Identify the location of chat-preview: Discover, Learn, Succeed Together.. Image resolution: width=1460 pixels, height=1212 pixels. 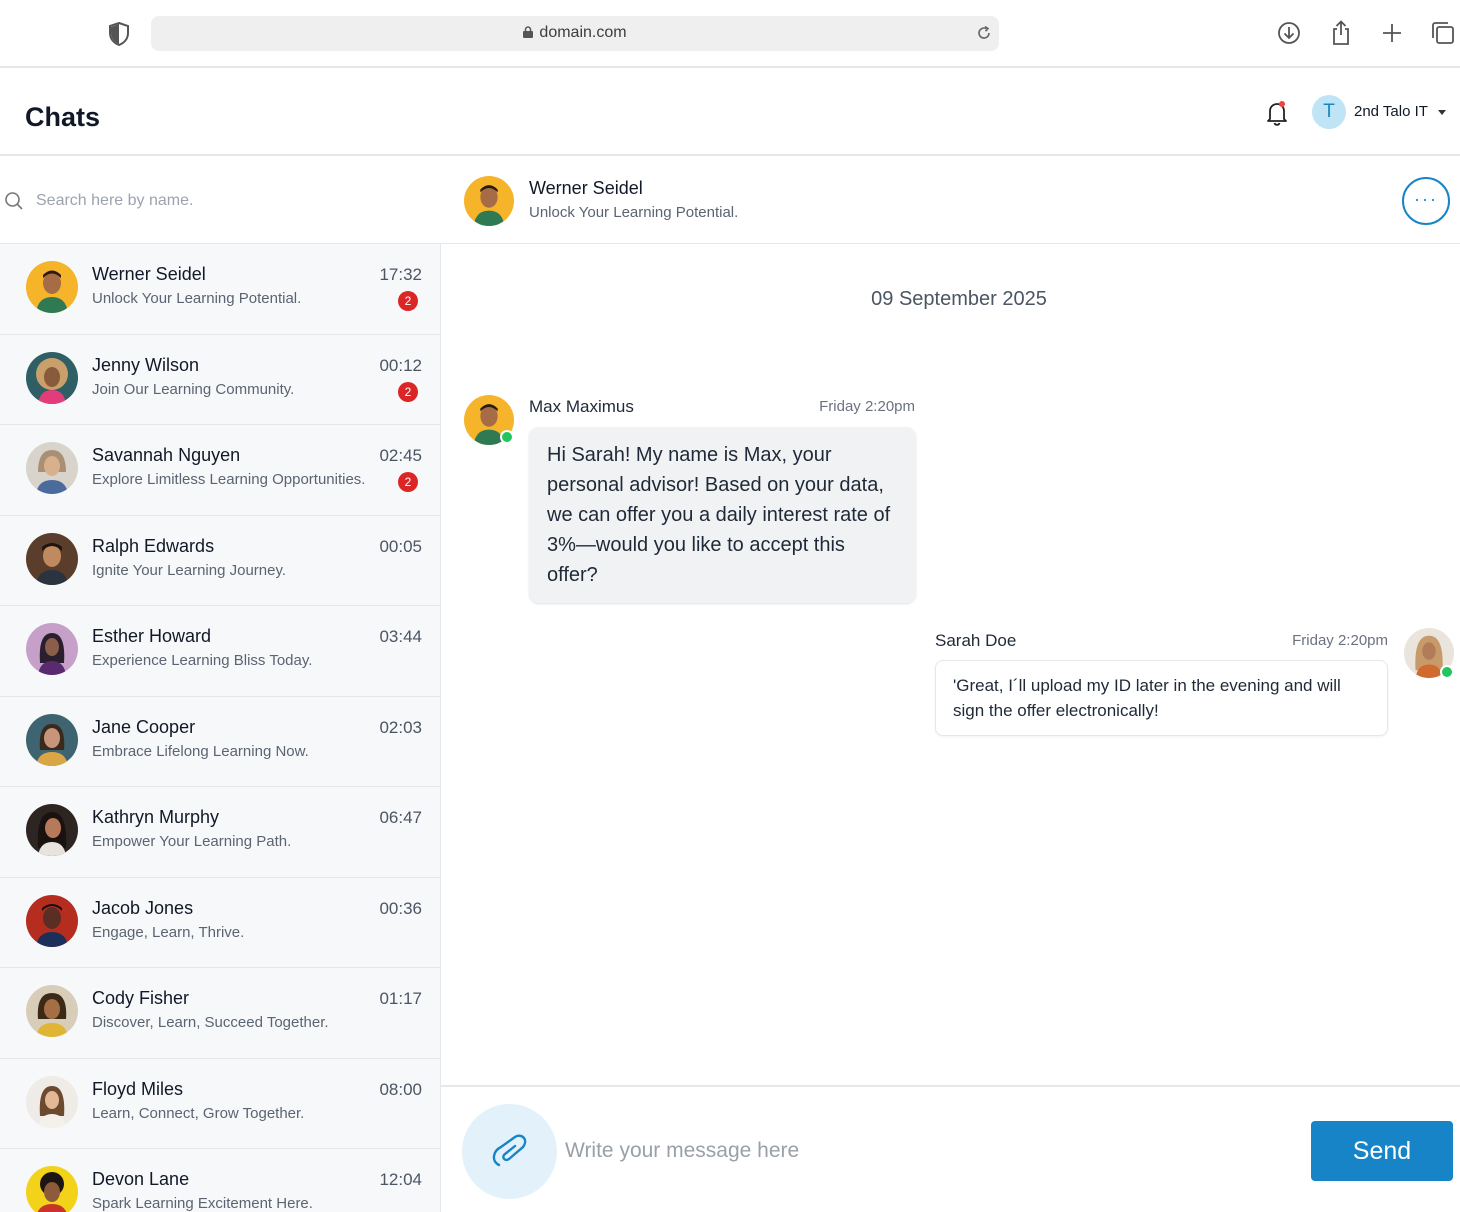
(210, 1022).